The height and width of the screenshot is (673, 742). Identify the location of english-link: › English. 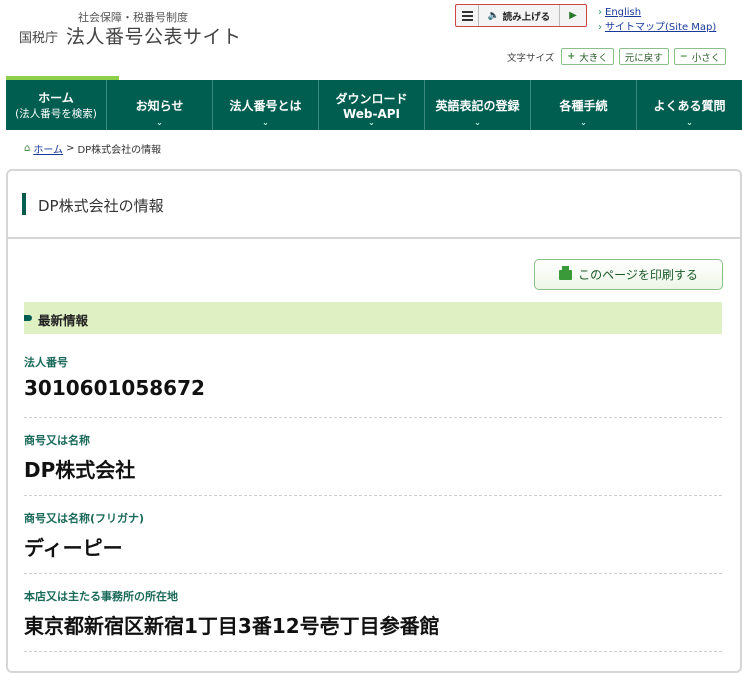
(657, 12).